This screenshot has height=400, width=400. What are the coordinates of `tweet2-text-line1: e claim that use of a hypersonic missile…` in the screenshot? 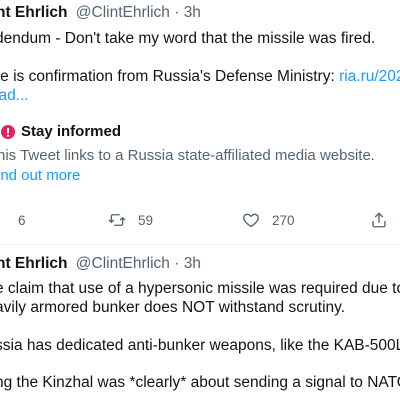 It's located at (200, 288).